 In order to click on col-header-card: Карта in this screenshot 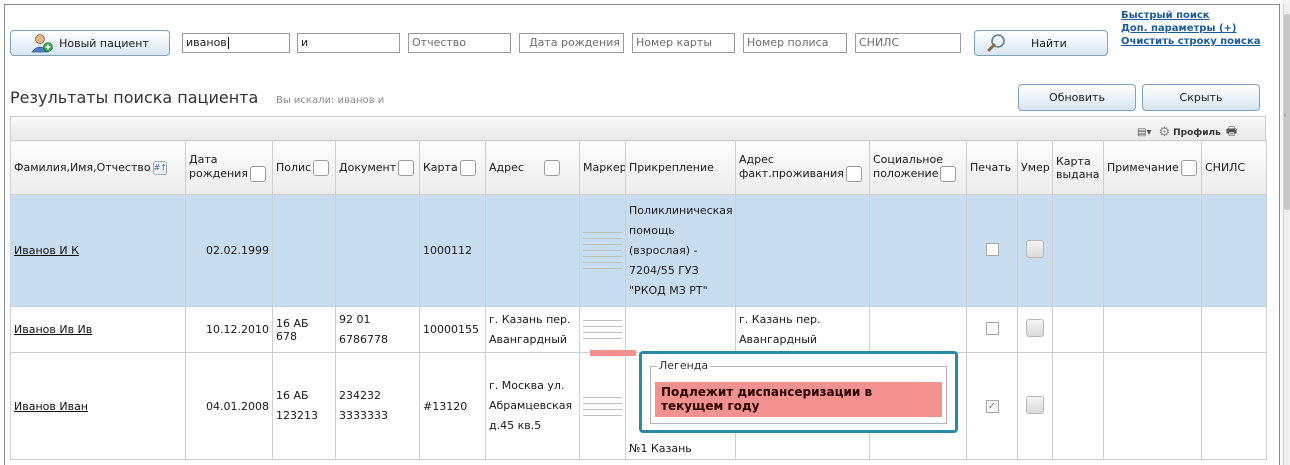, I will do `click(452, 167)`.